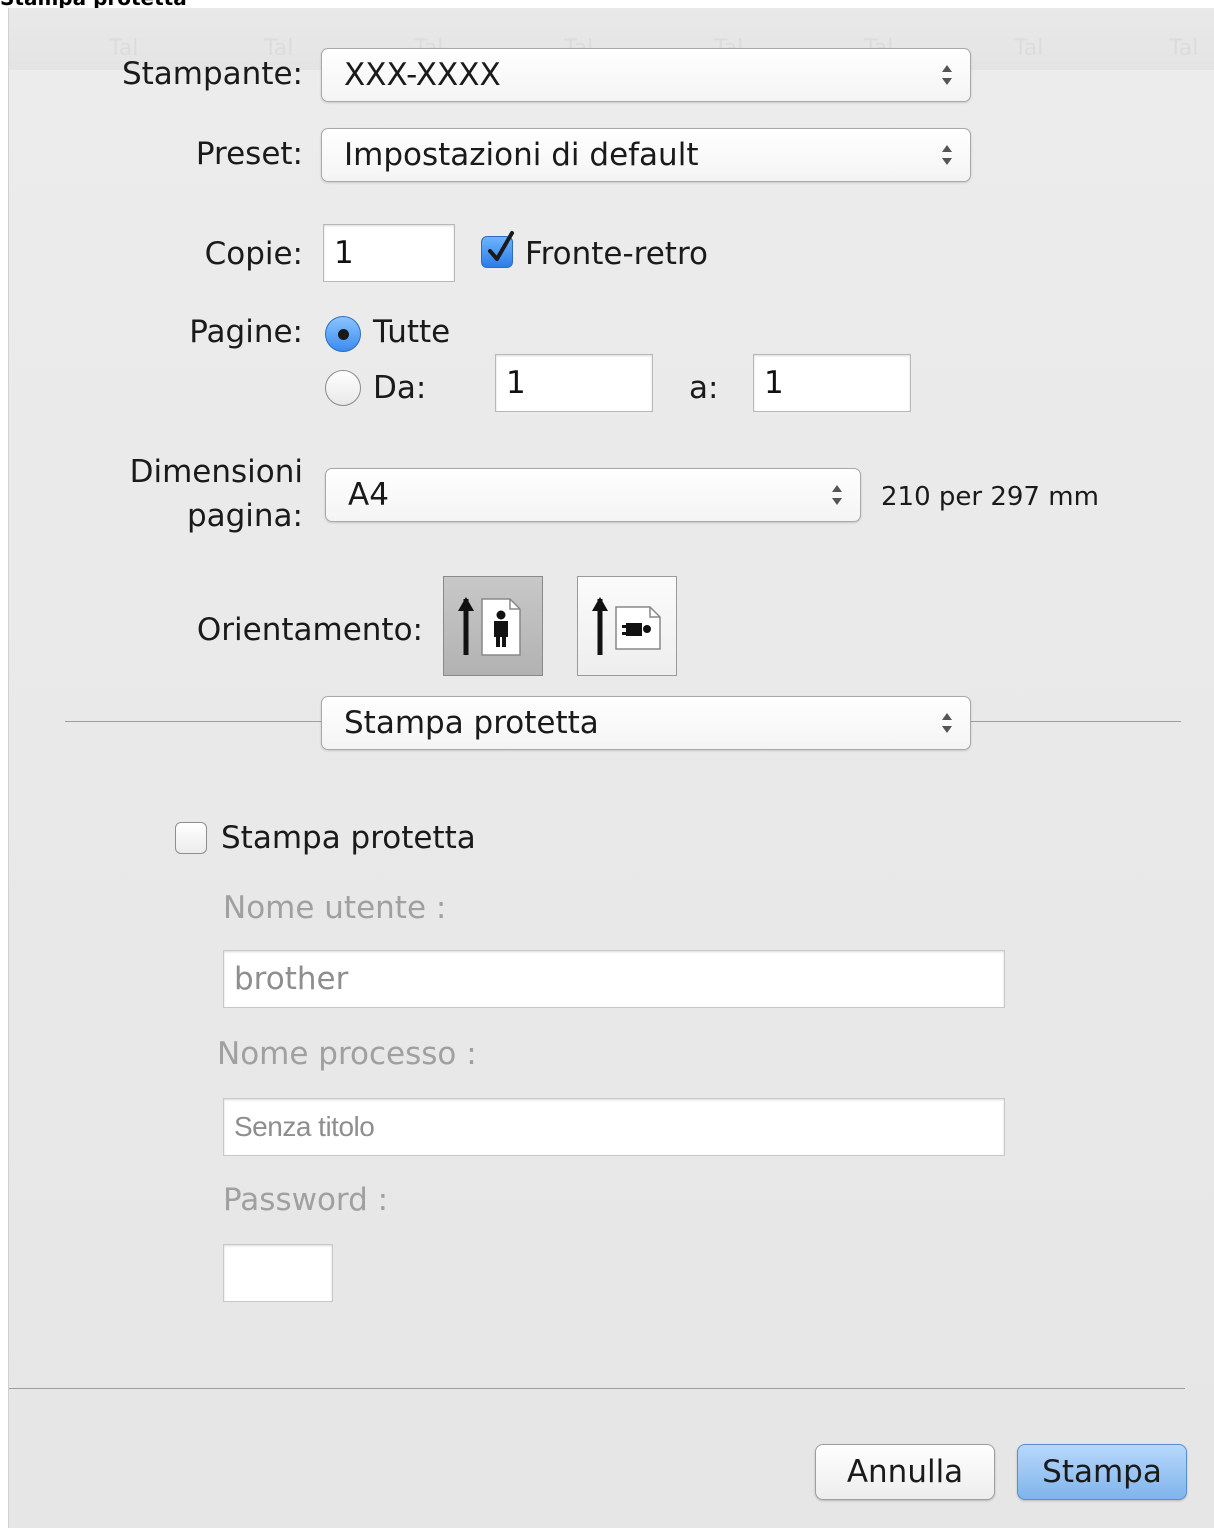 The image size is (1214, 1528). Describe the element at coordinates (278, 1273) in the screenshot. I see `password-field` at that location.